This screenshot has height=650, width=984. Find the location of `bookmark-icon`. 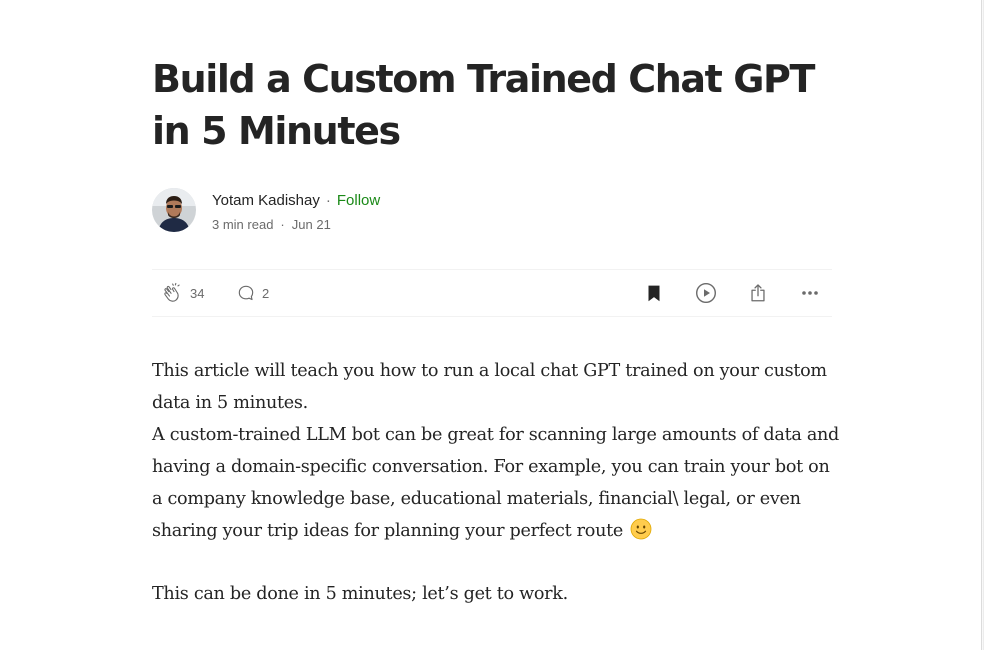

bookmark-icon is located at coordinates (654, 293).